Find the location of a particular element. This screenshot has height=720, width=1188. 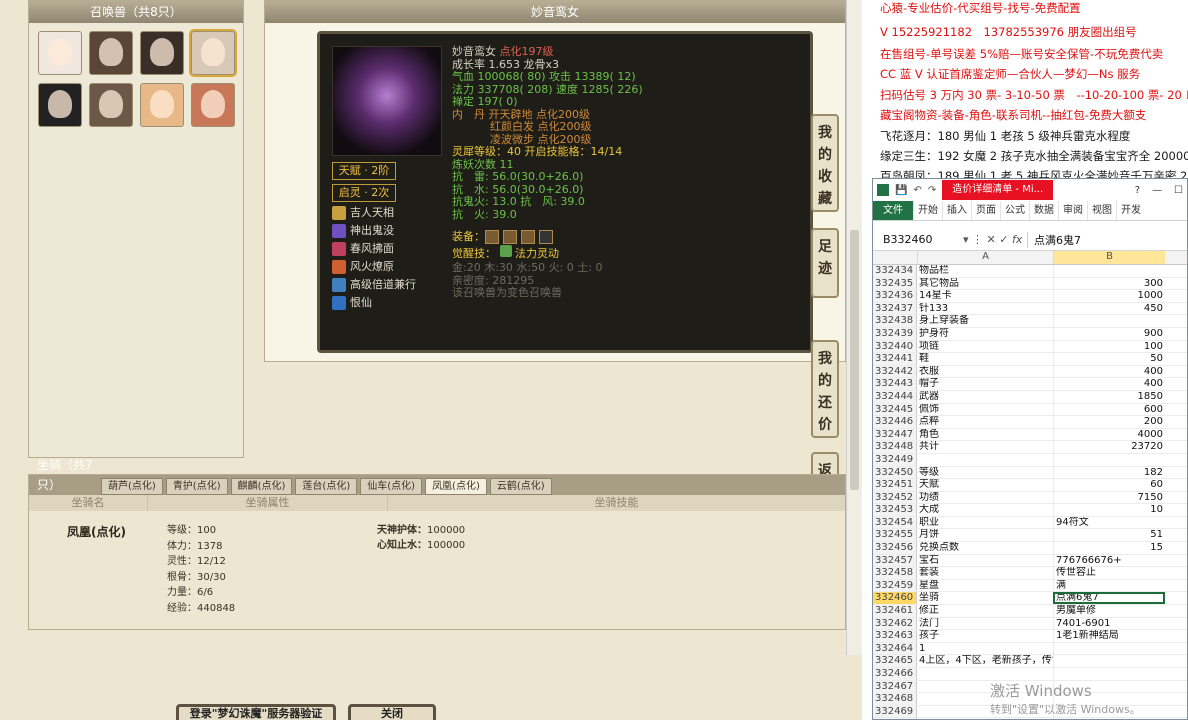

cell-a: 护身符 is located at coordinates (985, 334).